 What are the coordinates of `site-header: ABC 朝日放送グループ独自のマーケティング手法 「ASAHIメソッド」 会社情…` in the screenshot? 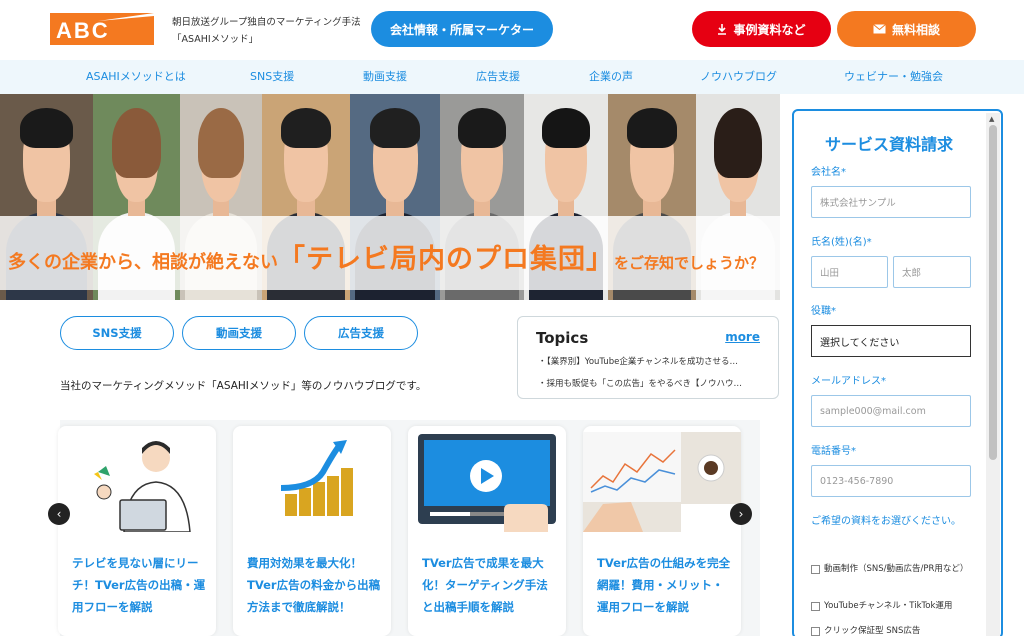 It's located at (512, 30).